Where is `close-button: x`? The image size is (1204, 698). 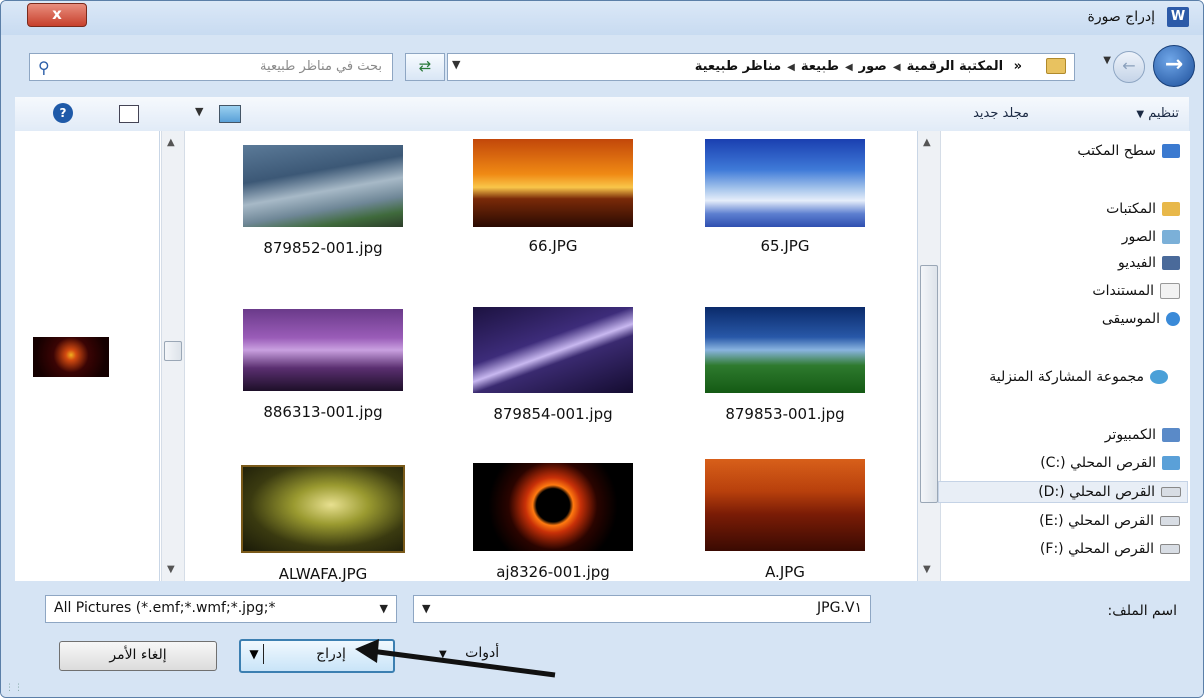
close-button: x is located at coordinates (57, 15).